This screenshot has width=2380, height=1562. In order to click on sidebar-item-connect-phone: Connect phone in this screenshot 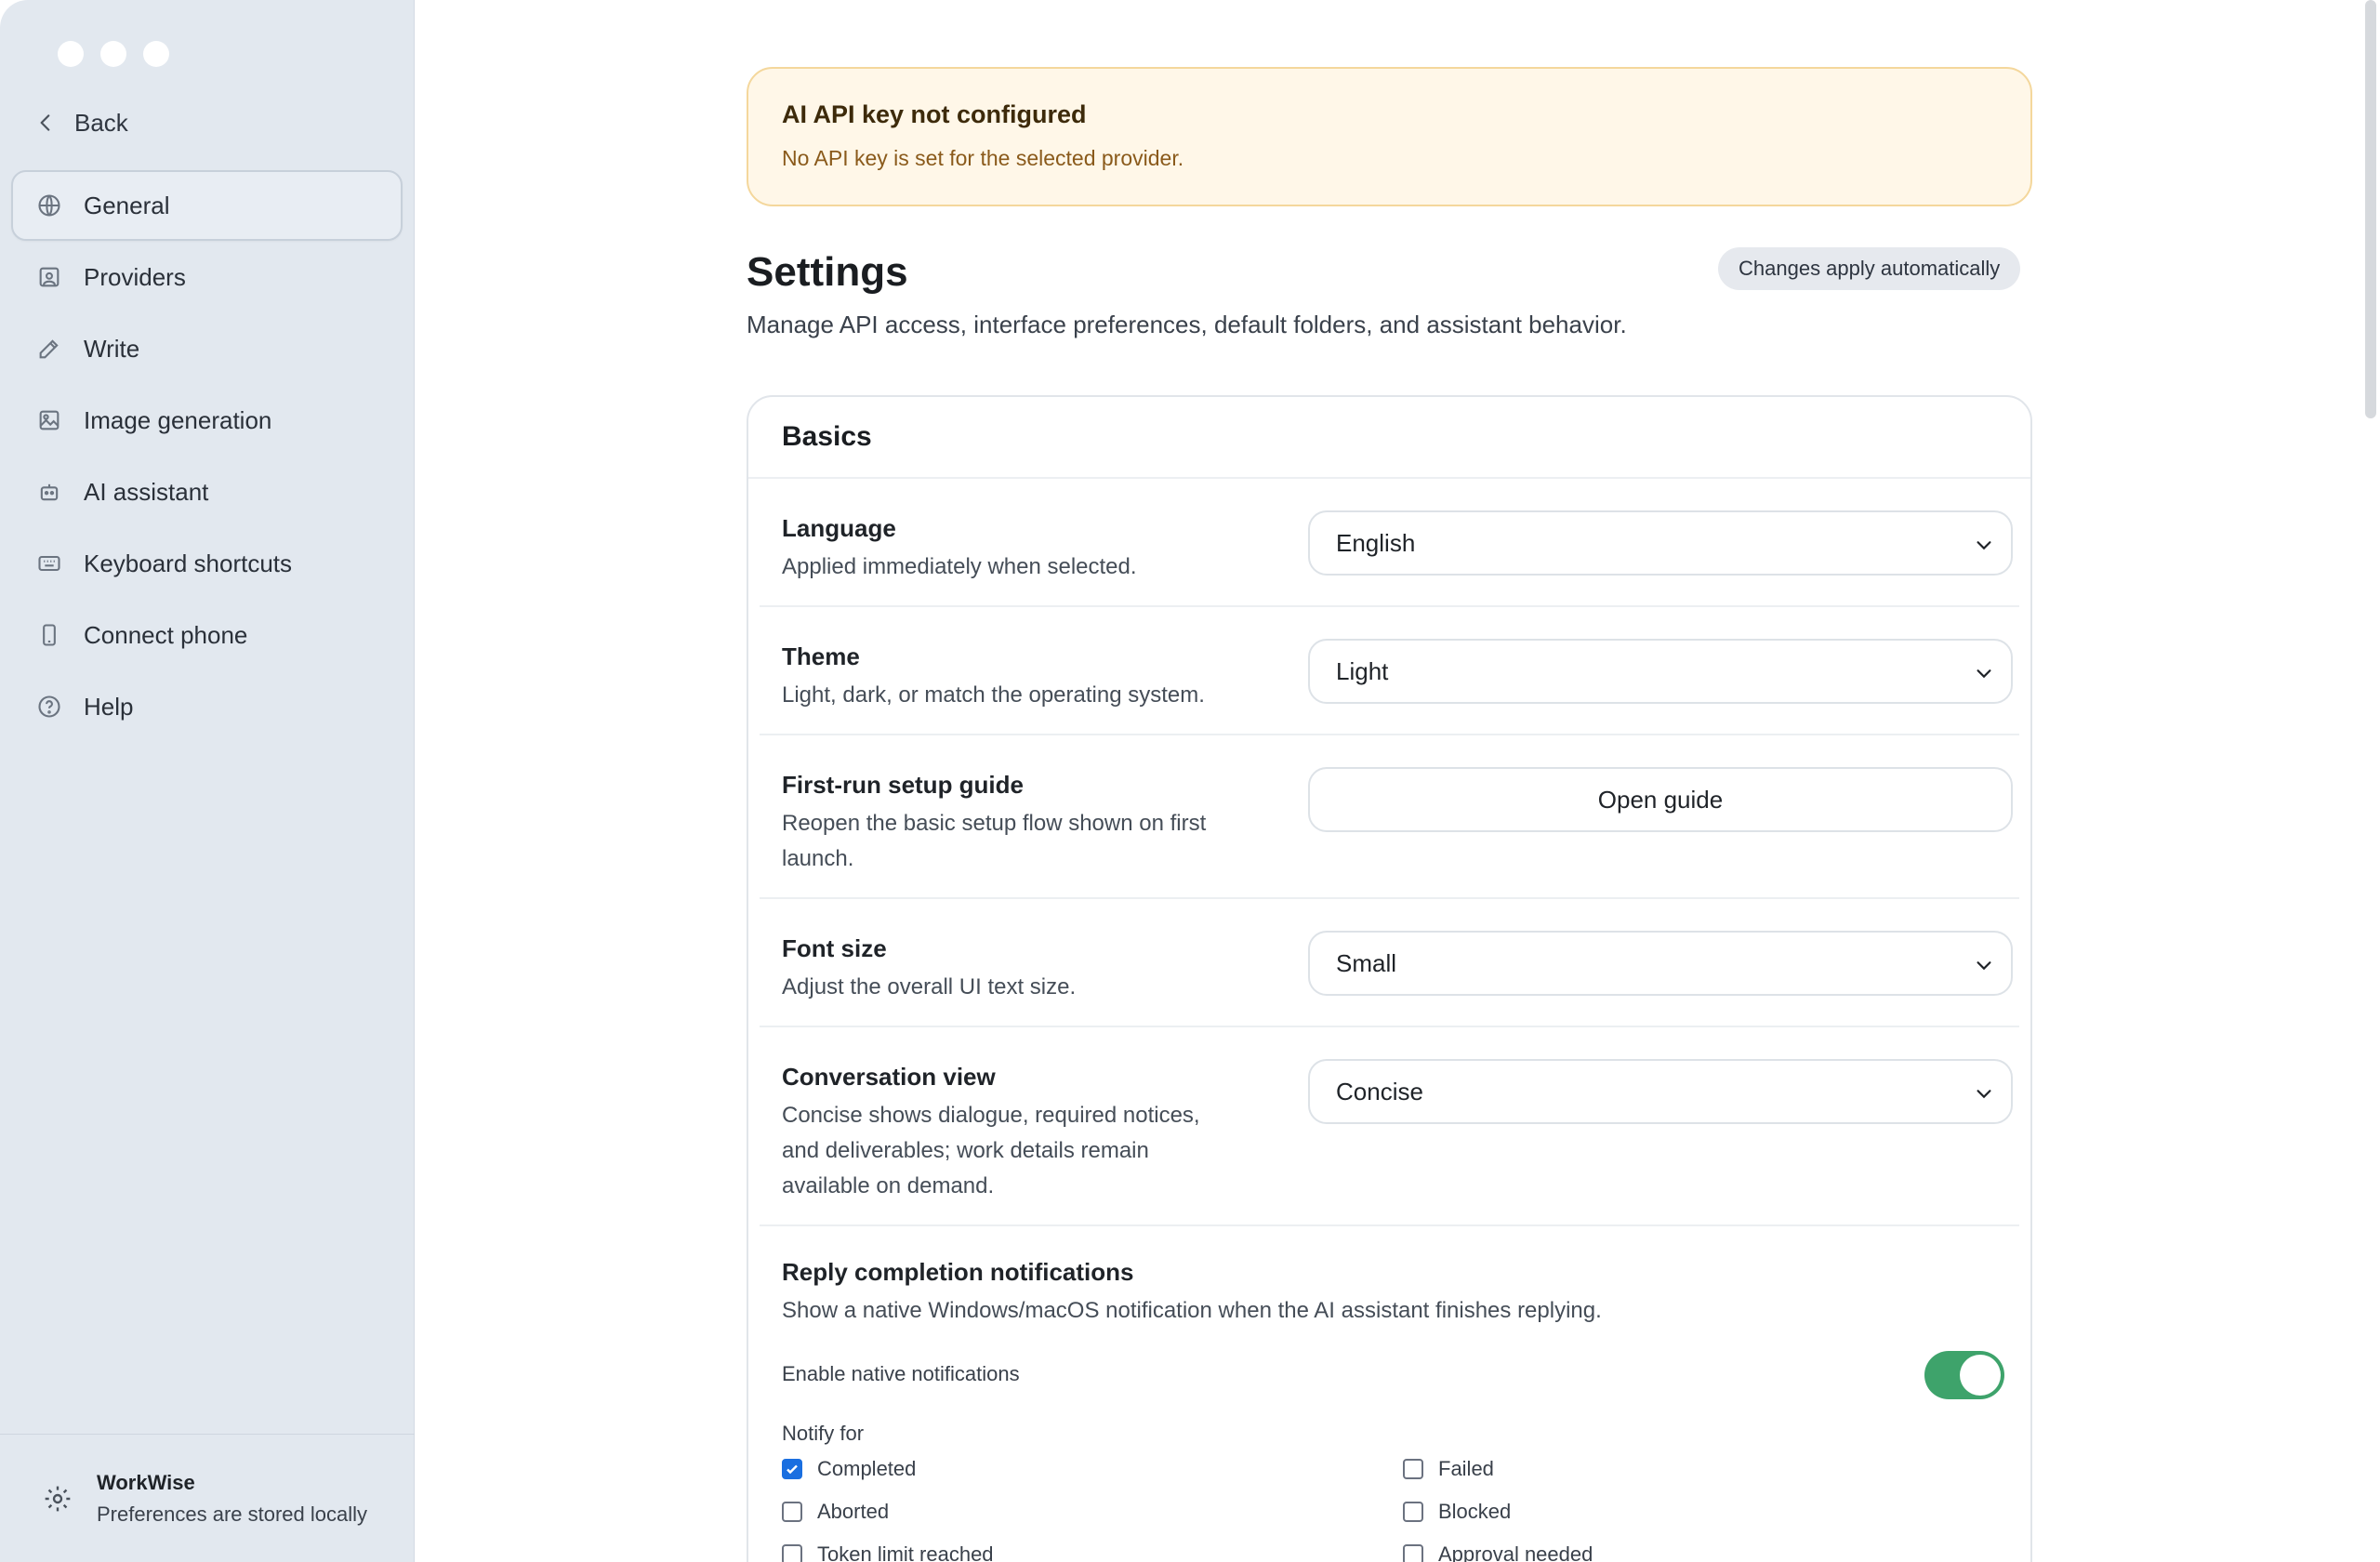, I will do `click(207, 635)`.